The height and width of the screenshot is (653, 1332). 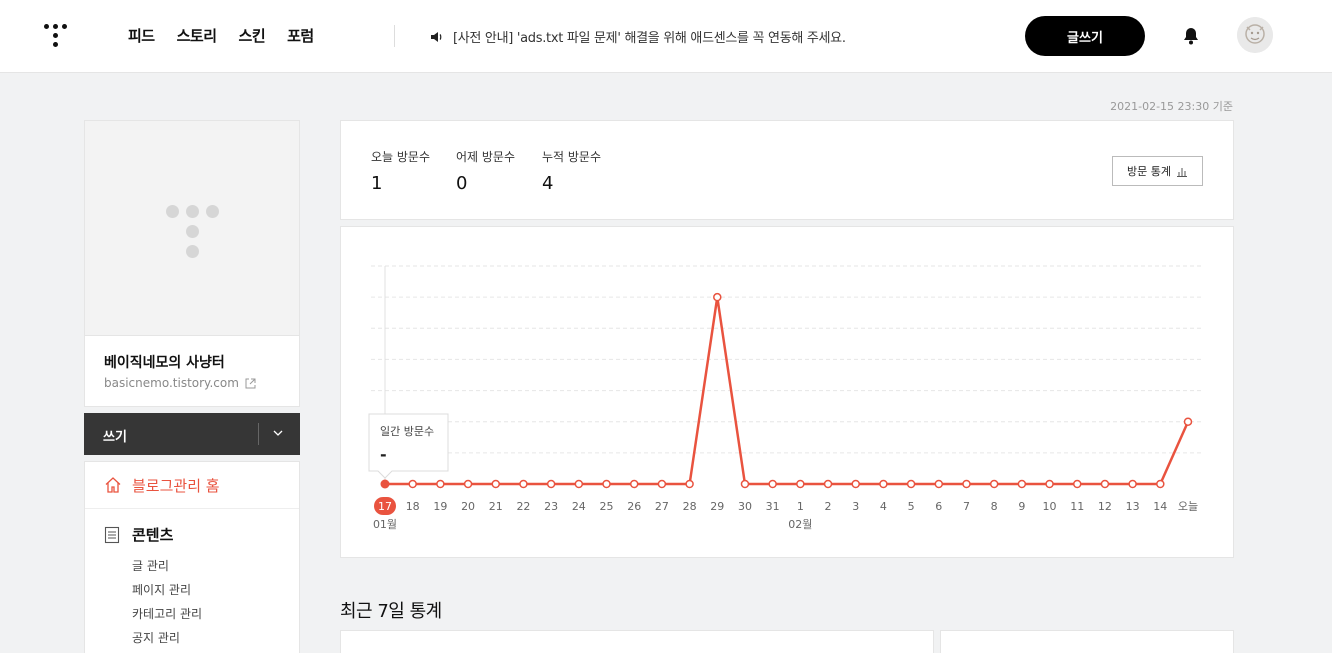 I want to click on x-tick-label: 21, so click(x=496, y=506).